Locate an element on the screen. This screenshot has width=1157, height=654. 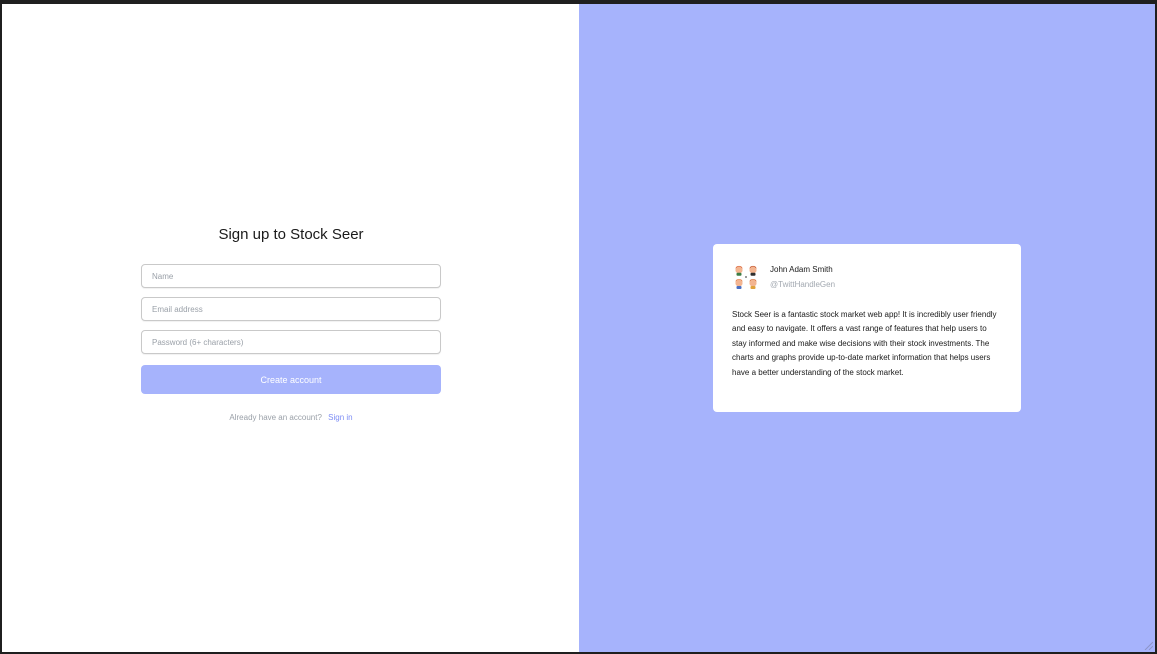
email-field-wrapper is located at coordinates (291, 309).